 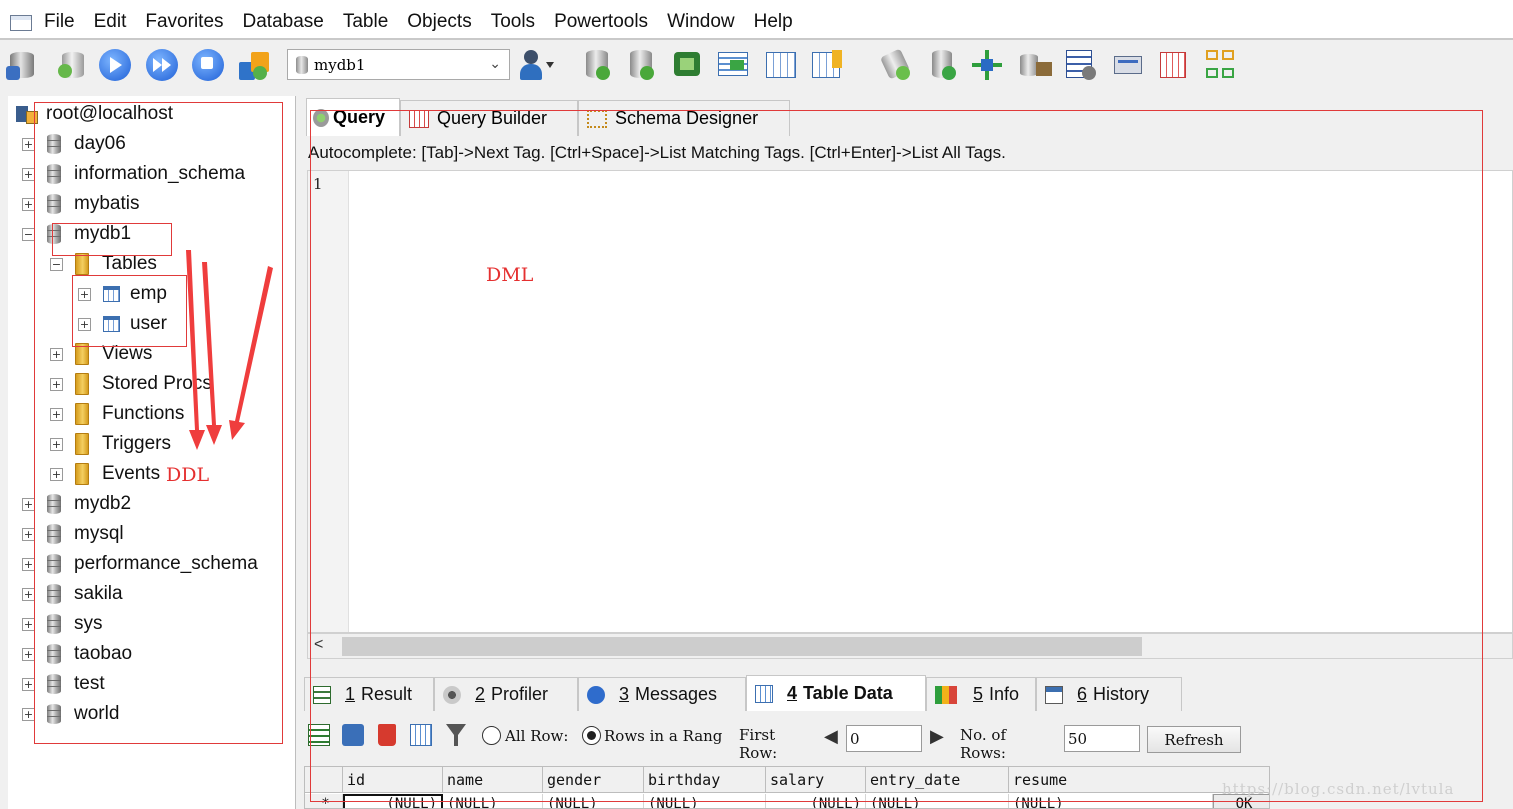 I want to click on process-list-icon, so click(x=1129, y=65).